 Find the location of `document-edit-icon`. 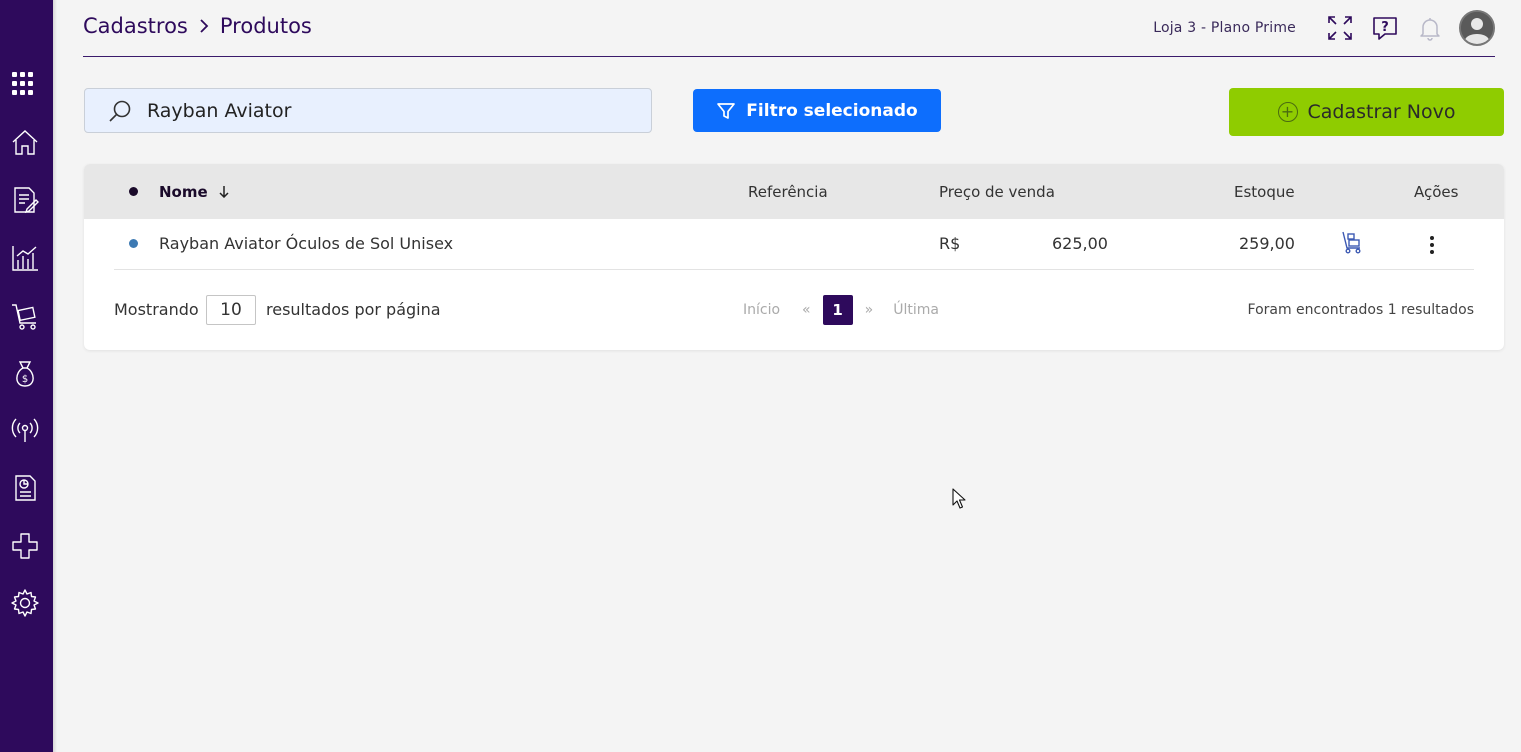

document-edit-icon is located at coordinates (25, 200).